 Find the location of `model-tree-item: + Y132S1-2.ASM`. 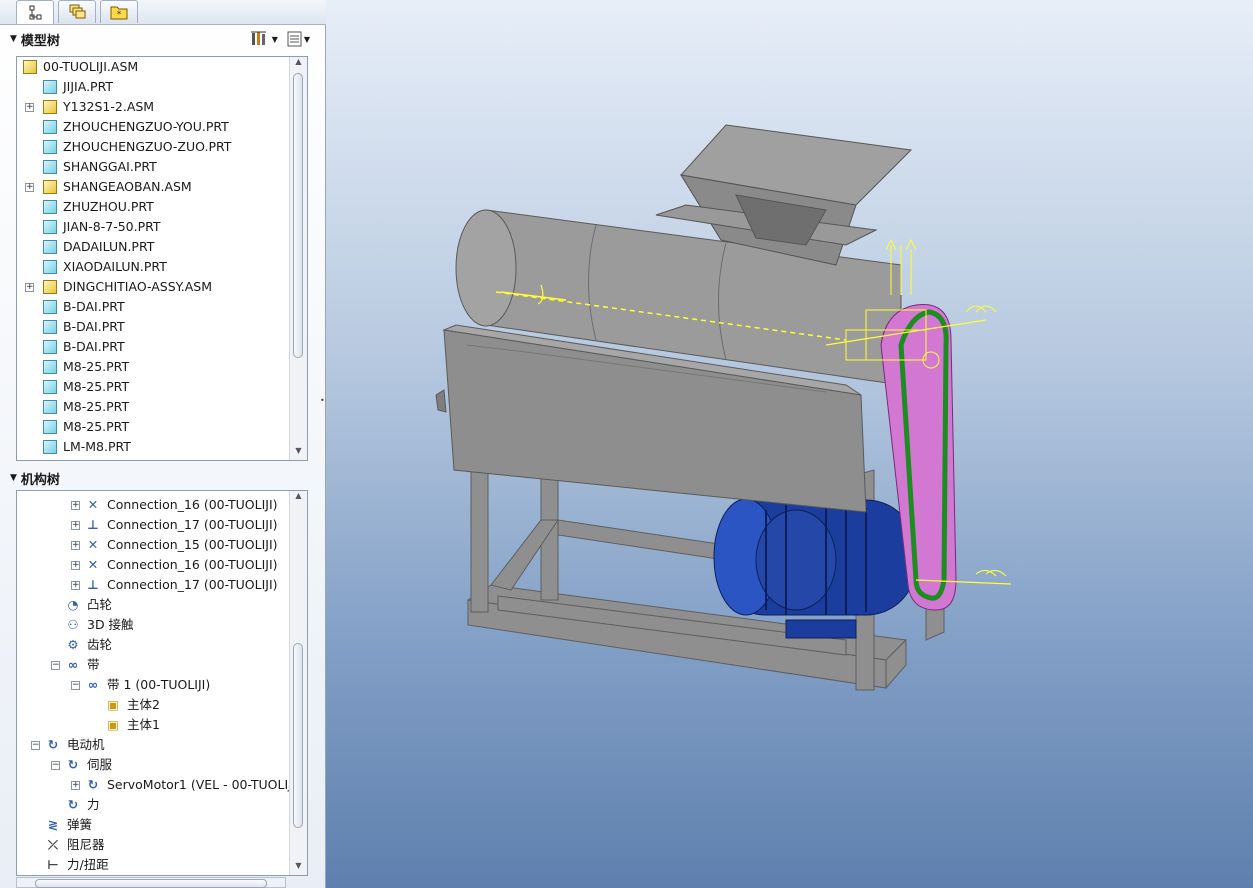

model-tree-item: + Y132S1-2.ASM is located at coordinates (152, 107).